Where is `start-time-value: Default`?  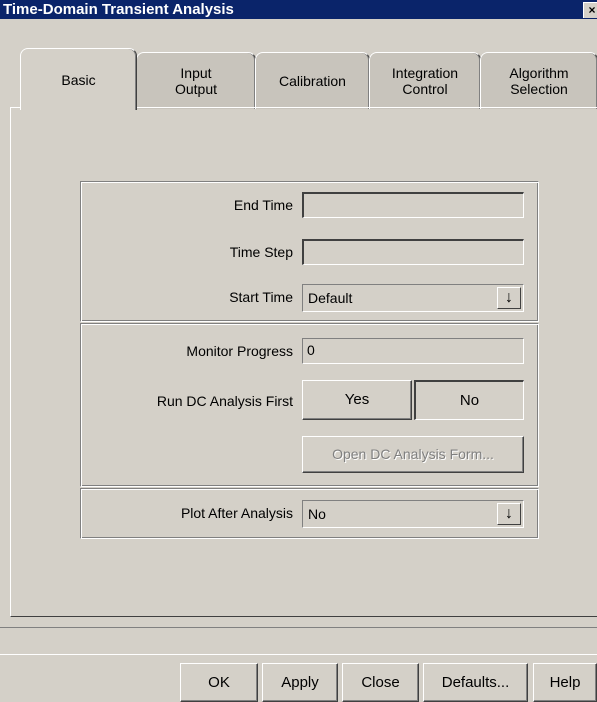 start-time-value: Default is located at coordinates (330, 298).